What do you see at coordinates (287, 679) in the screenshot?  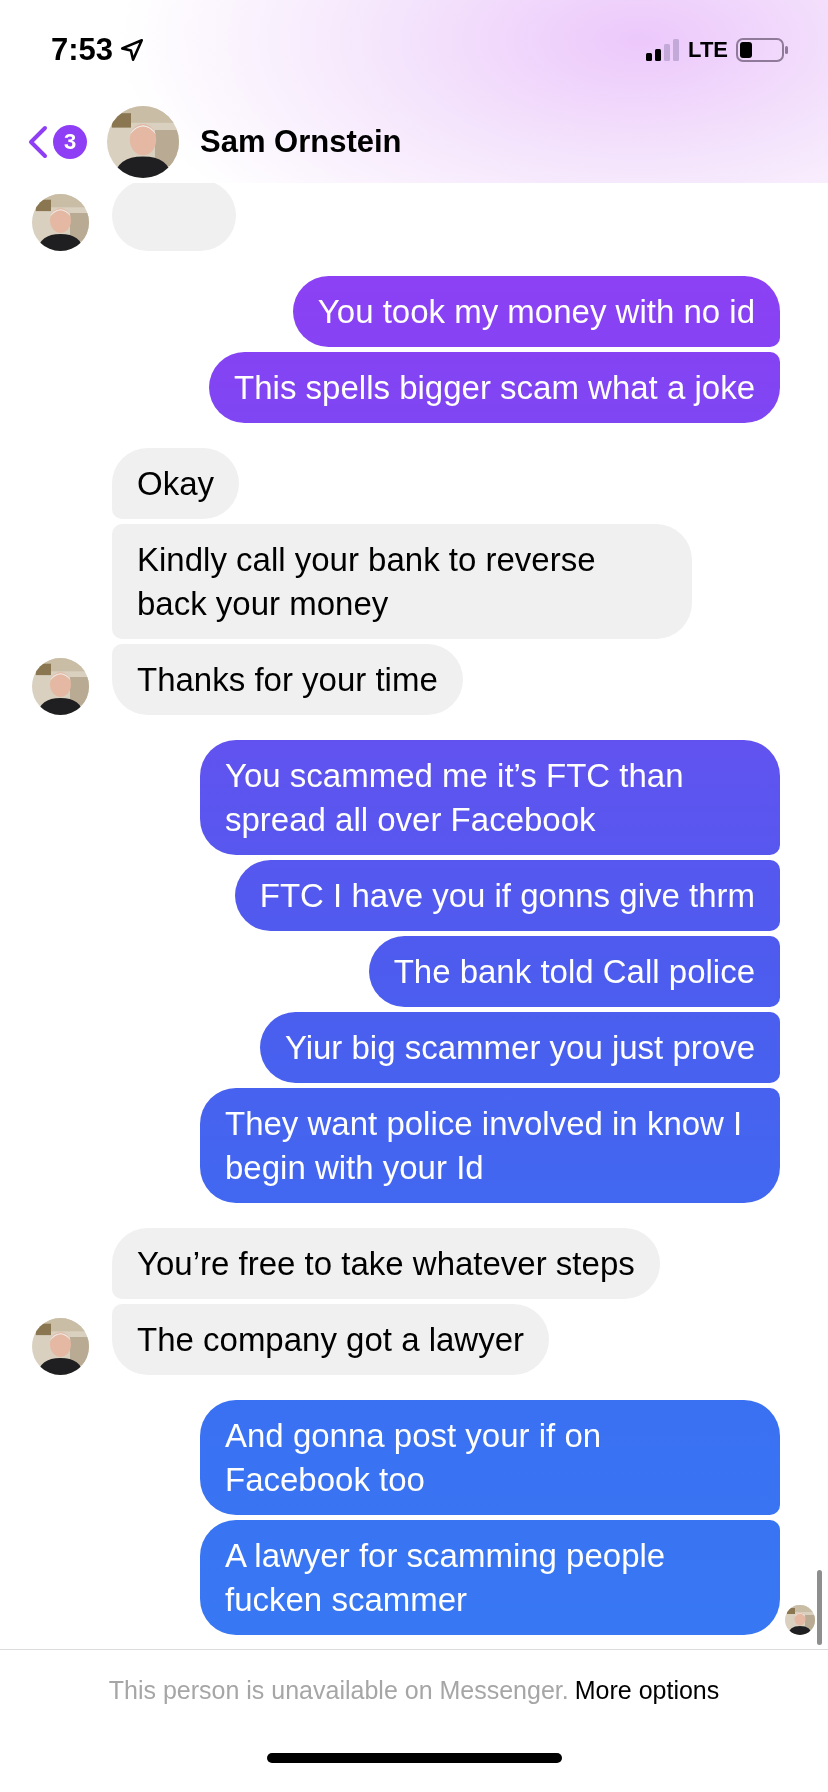 I see `received-message: Thanks for your time` at bounding box center [287, 679].